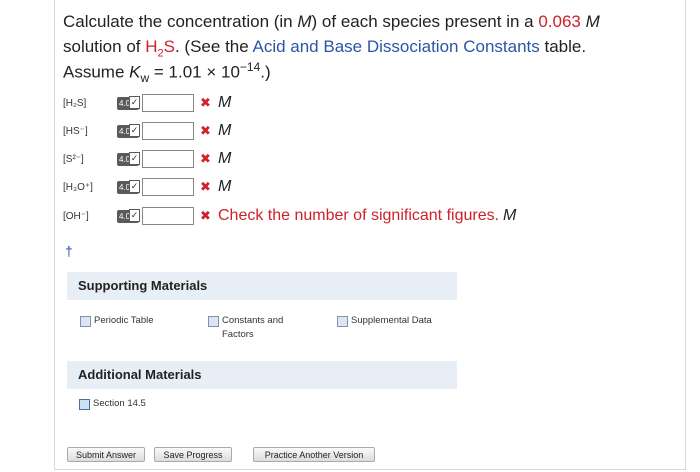  What do you see at coordinates (314, 454) in the screenshot?
I see `practice-another-version-button: Practice Another Version` at bounding box center [314, 454].